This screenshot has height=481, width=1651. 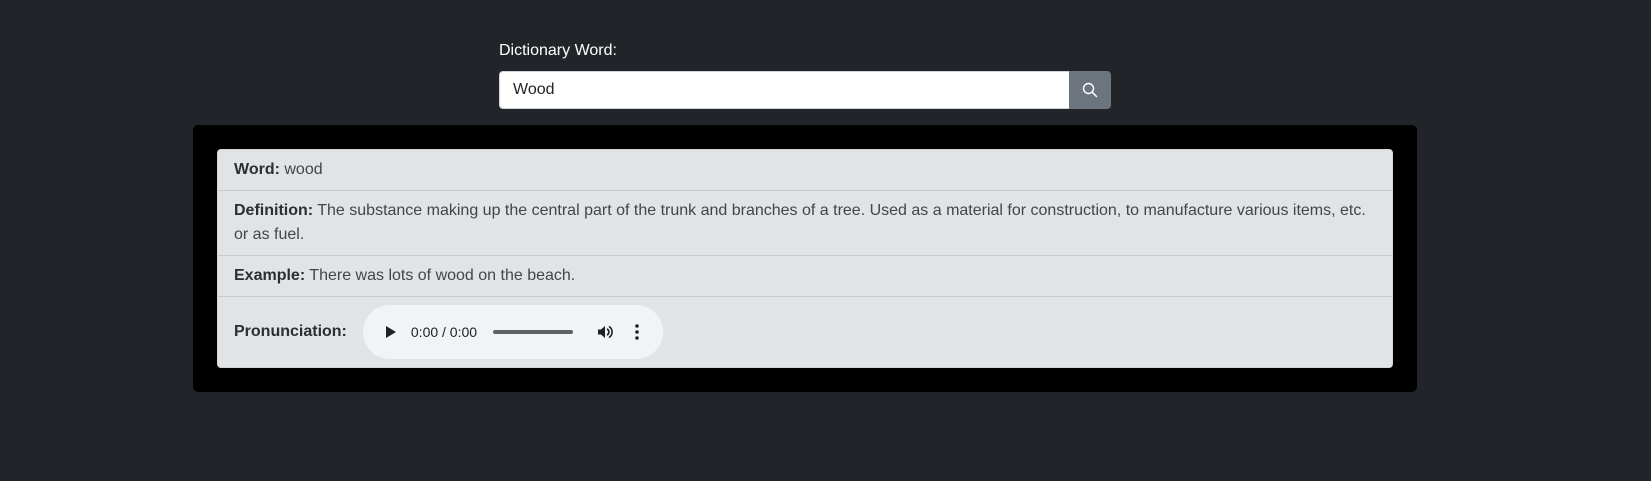 I want to click on example-value: There was lots of wood on the beach., so click(x=442, y=275).